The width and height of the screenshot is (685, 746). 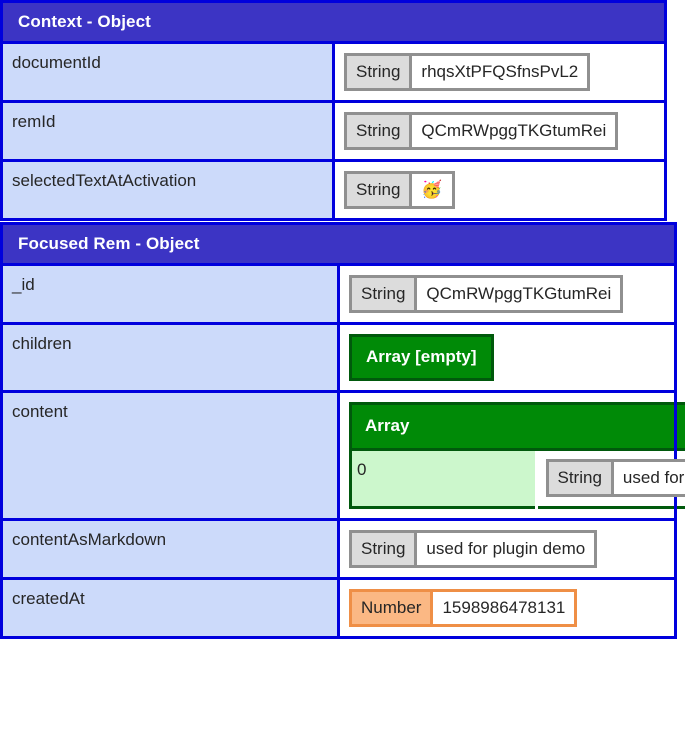 I want to click on array-type-label: Array, so click(x=517, y=426).